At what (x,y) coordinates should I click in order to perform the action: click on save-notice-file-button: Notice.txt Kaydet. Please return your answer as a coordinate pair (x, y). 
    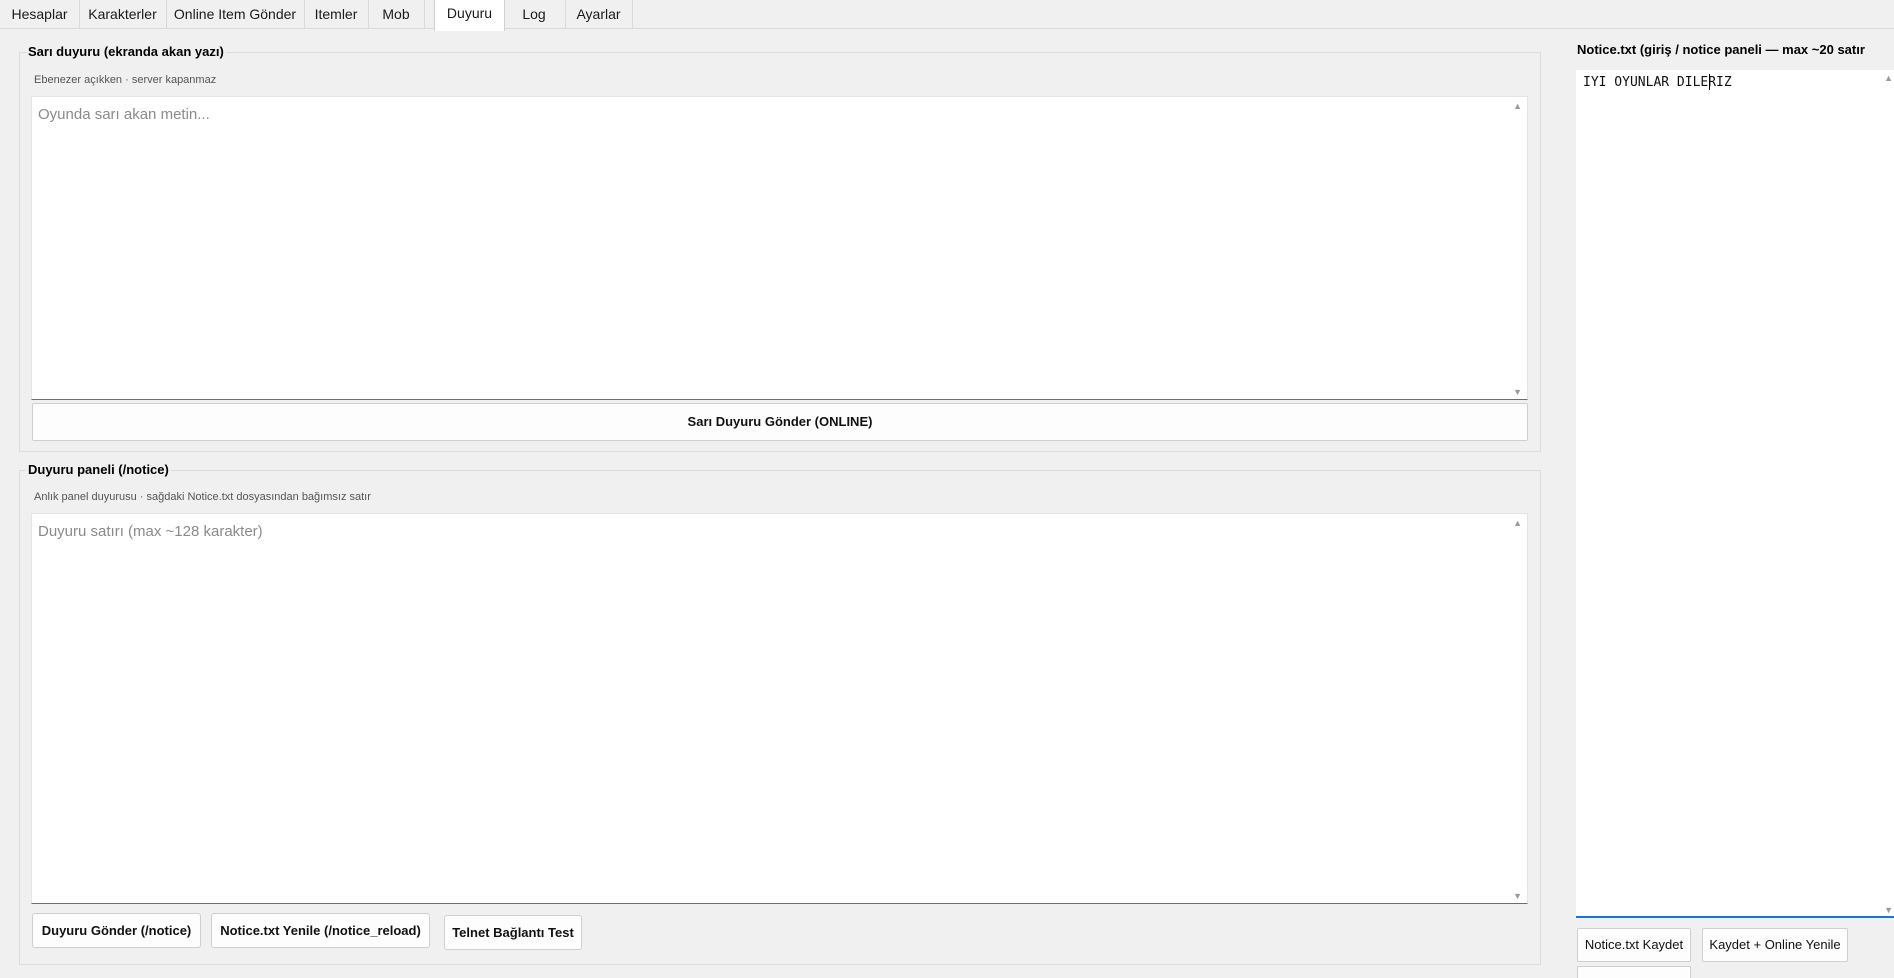
    Looking at the image, I should click on (1634, 945).